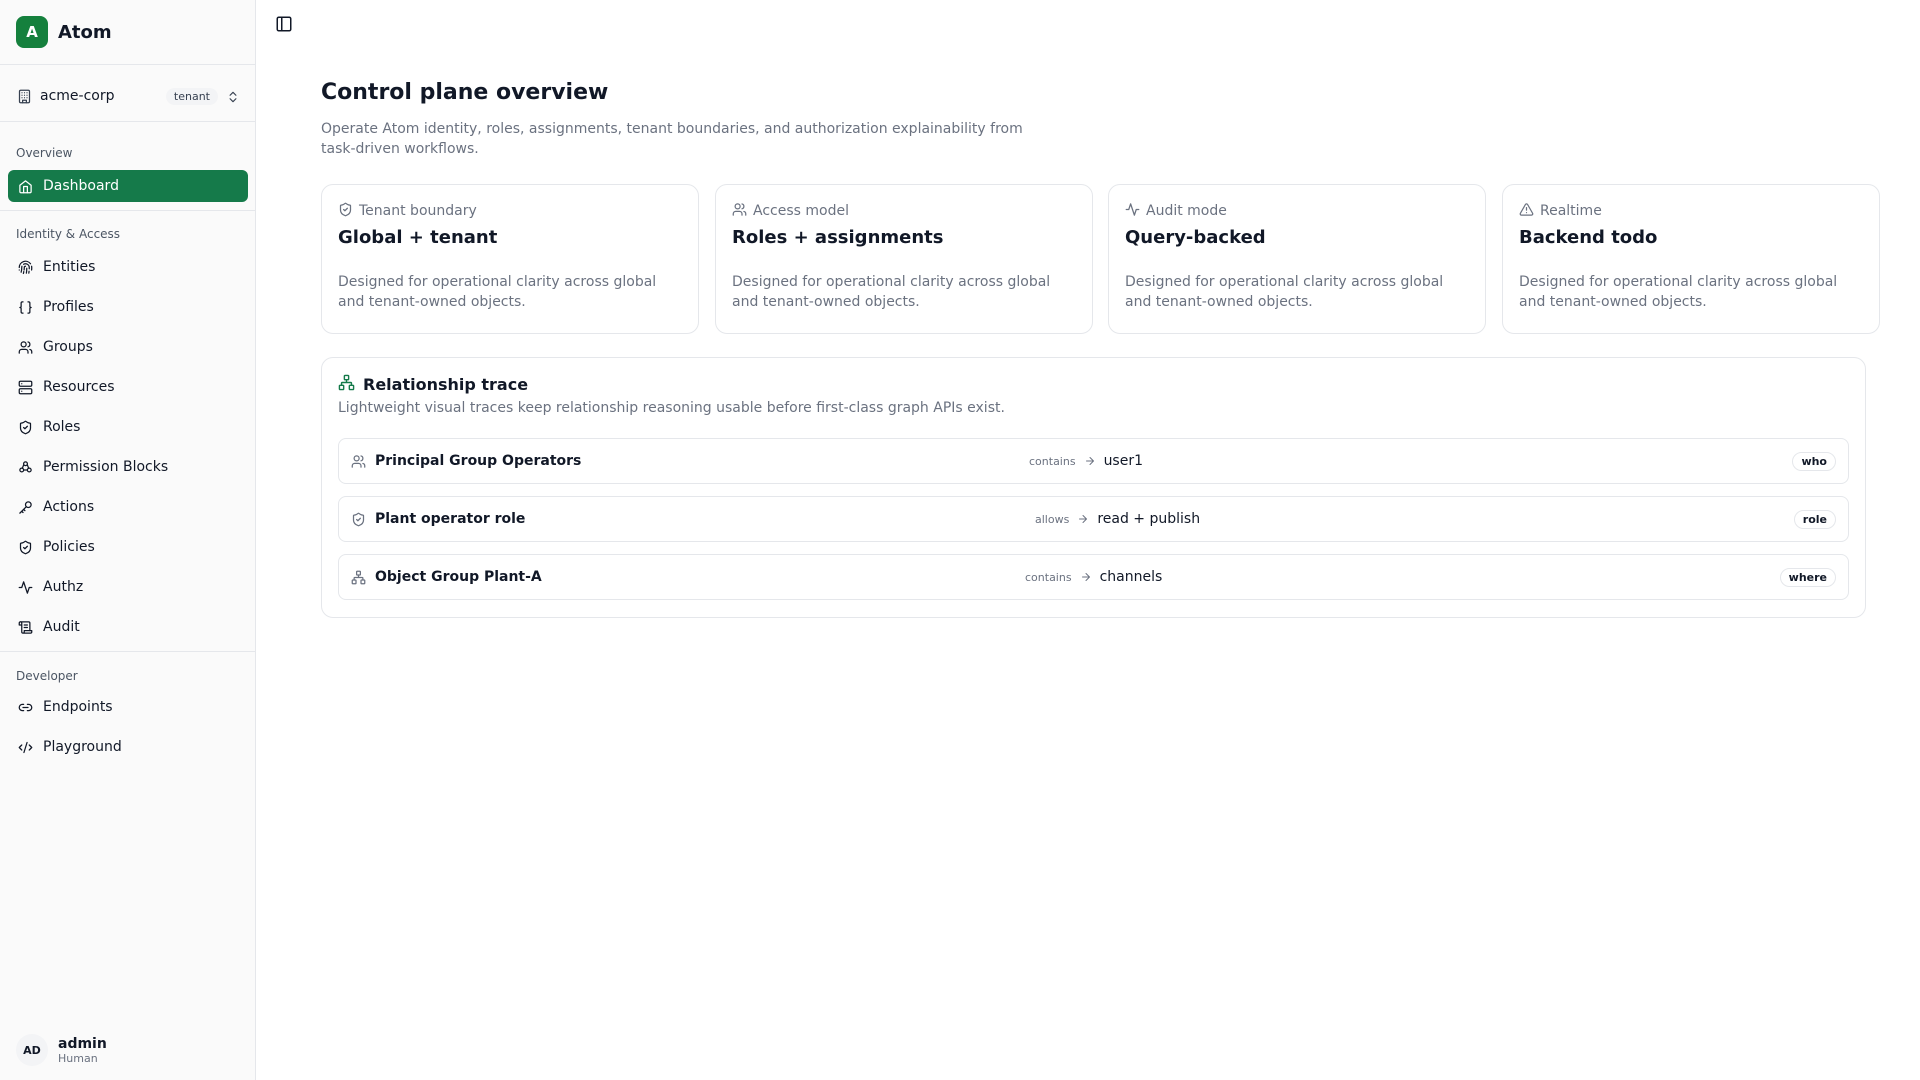 The height and width of the screenshot is (1080, 1920). What do you see at coordinates (32, 32) in the screenshot?
I see `brand-logo: A` at bounding box center [32, 32].